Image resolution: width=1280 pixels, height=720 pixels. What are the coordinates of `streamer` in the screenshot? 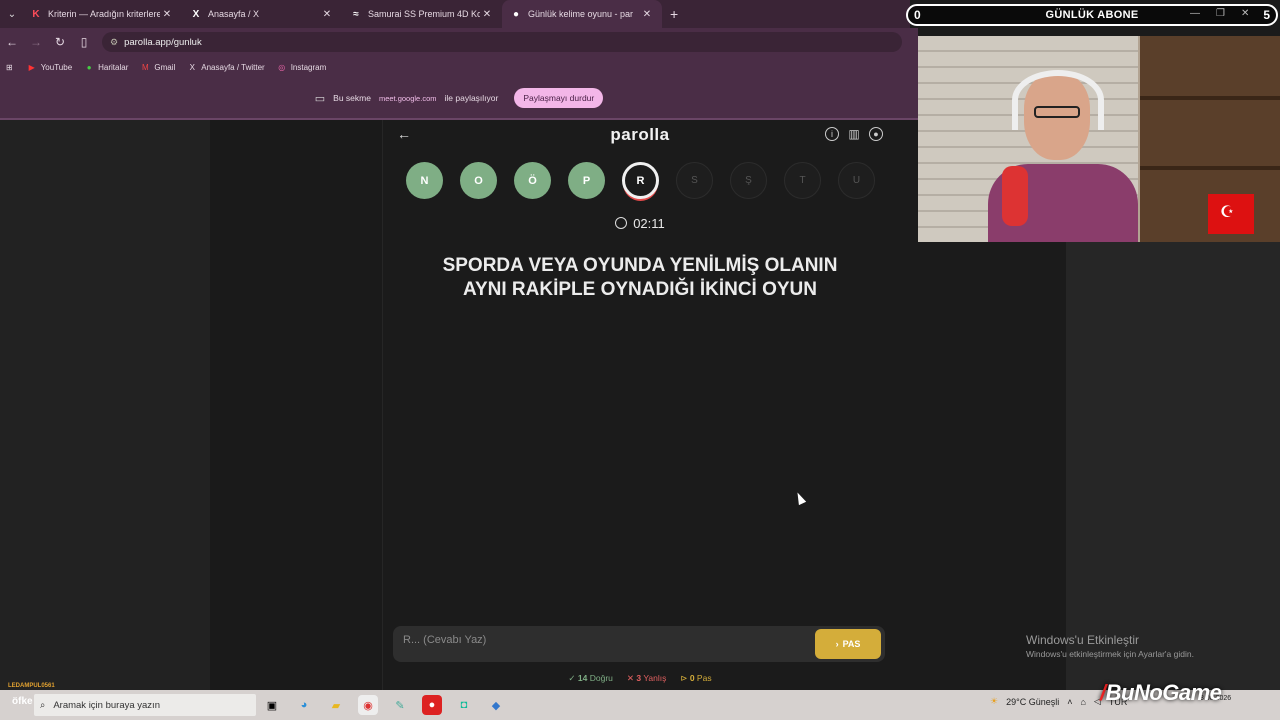 It's located at (1063, 154).